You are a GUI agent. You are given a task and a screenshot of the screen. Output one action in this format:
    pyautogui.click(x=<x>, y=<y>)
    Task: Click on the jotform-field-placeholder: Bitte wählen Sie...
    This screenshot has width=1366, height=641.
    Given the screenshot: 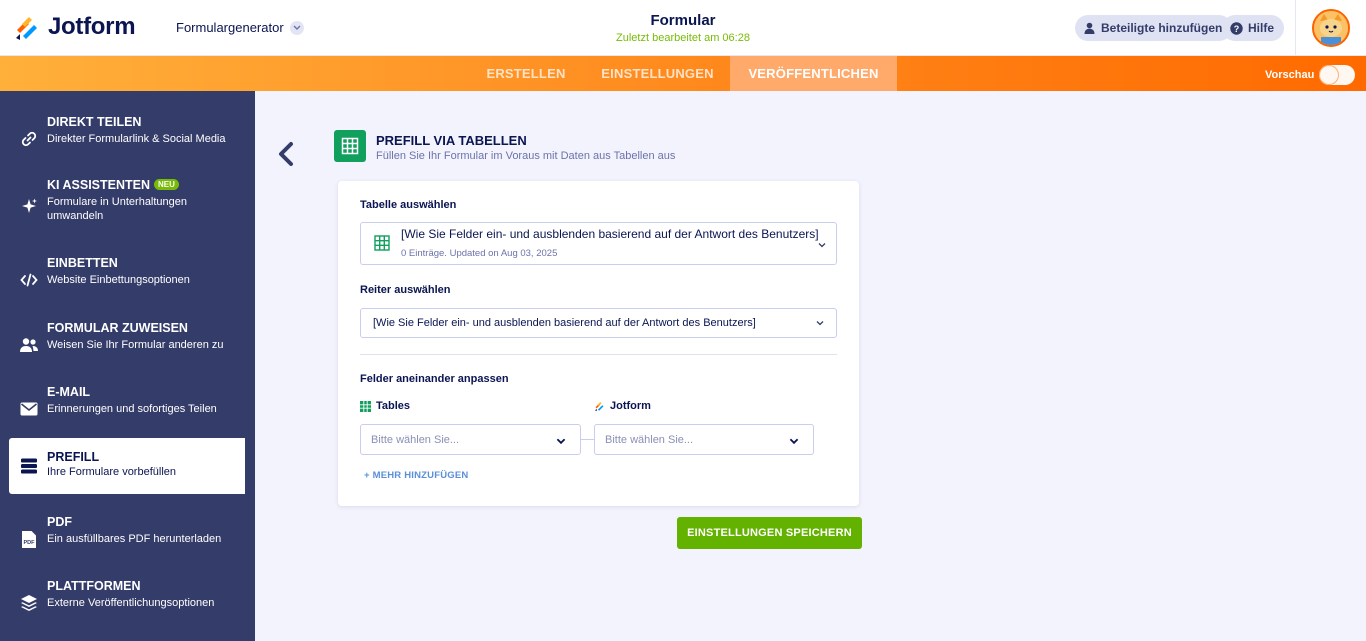 What is the action you would take?
    pyautogui.click(x=649, y=440)
    